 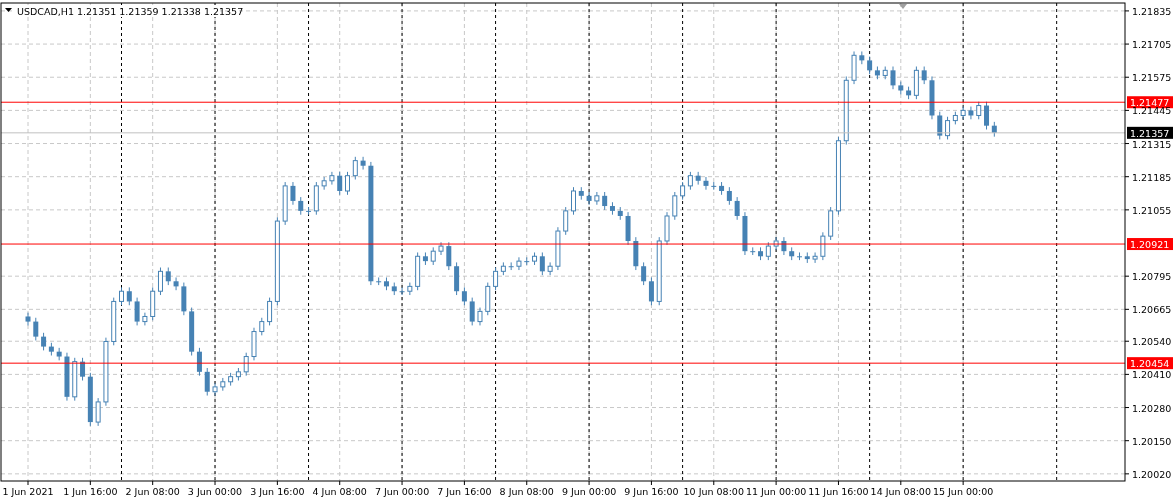 What do you see at coordinates (1152, 441) in the screenshot?
I see `axis-label: 1.20150` at bounding box center [1152, 441].